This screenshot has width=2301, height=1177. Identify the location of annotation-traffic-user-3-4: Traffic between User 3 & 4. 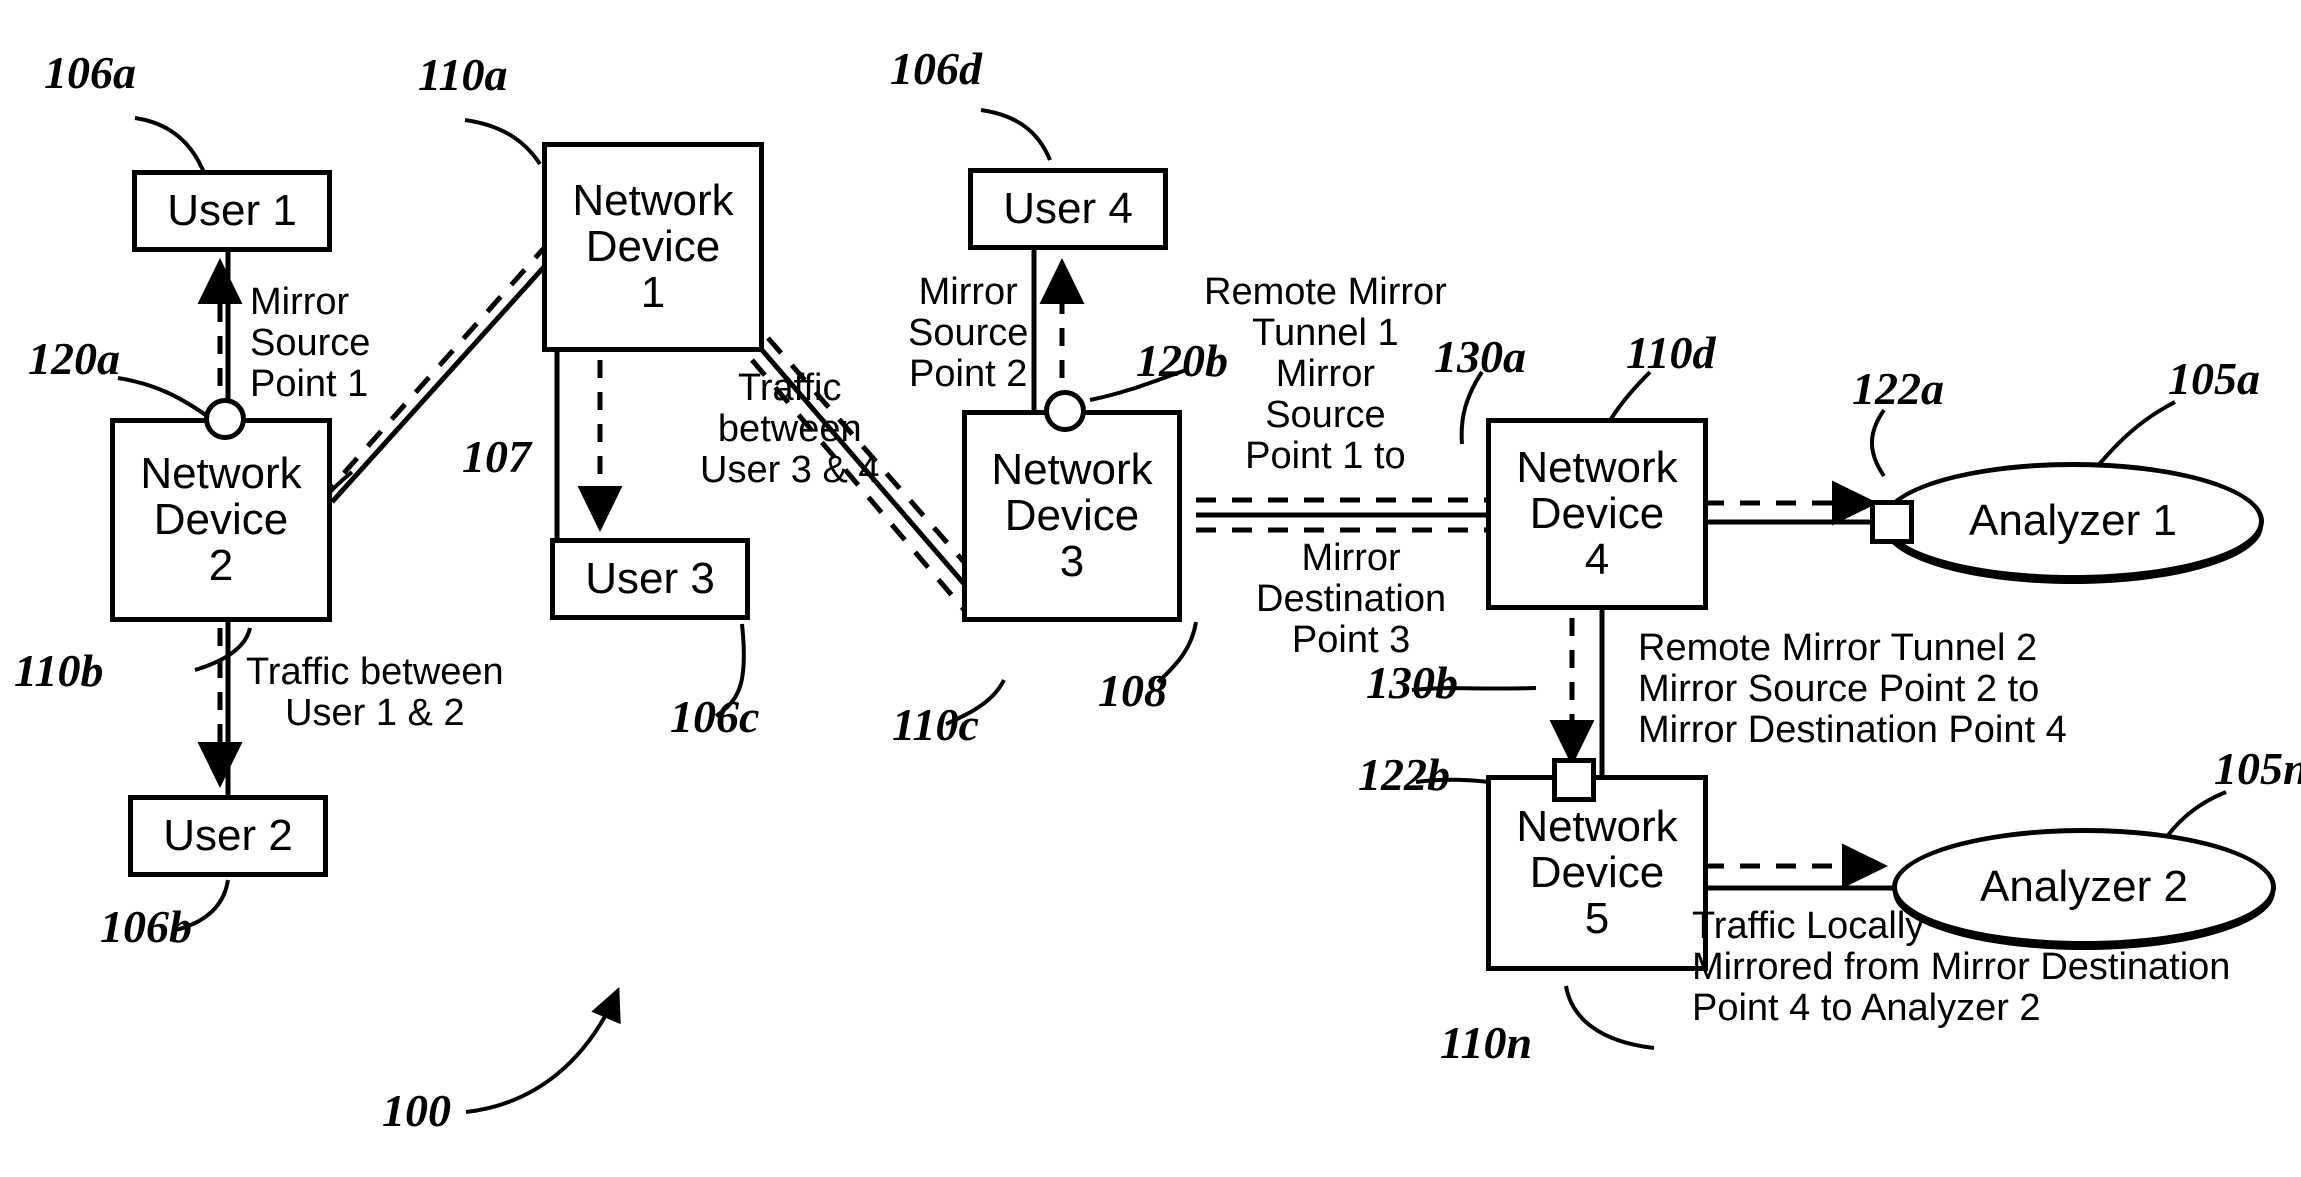
(790, 429).